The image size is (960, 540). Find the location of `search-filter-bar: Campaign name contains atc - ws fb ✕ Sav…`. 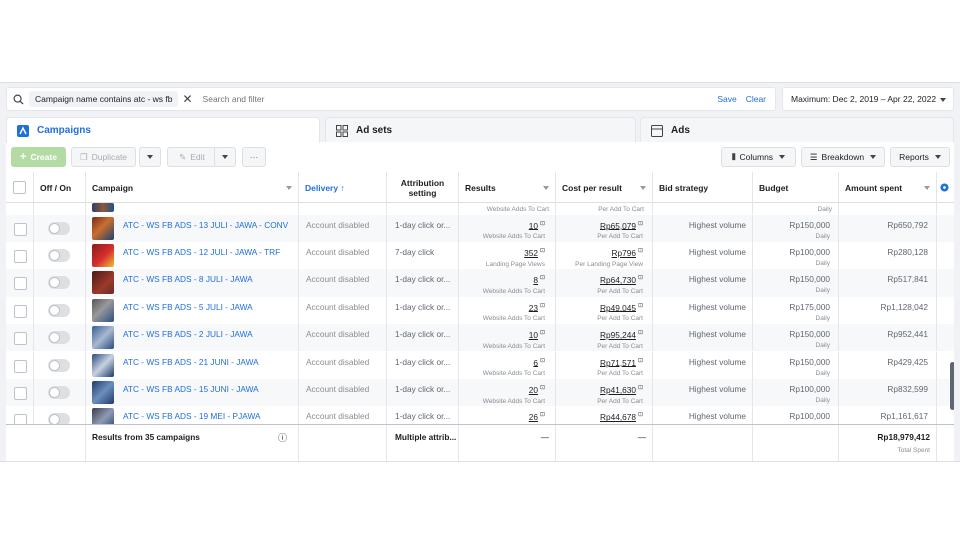

search-filter-bar: Campaign name contains atc - ws fb ✕ Sav… is located at coordinates (391, 99).